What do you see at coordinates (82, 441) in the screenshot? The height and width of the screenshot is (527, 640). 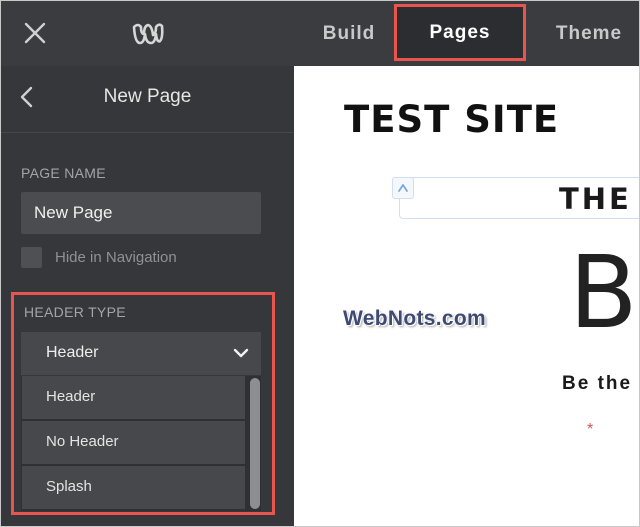 I see `option-label: No Header` at bounding box center [82, 441].